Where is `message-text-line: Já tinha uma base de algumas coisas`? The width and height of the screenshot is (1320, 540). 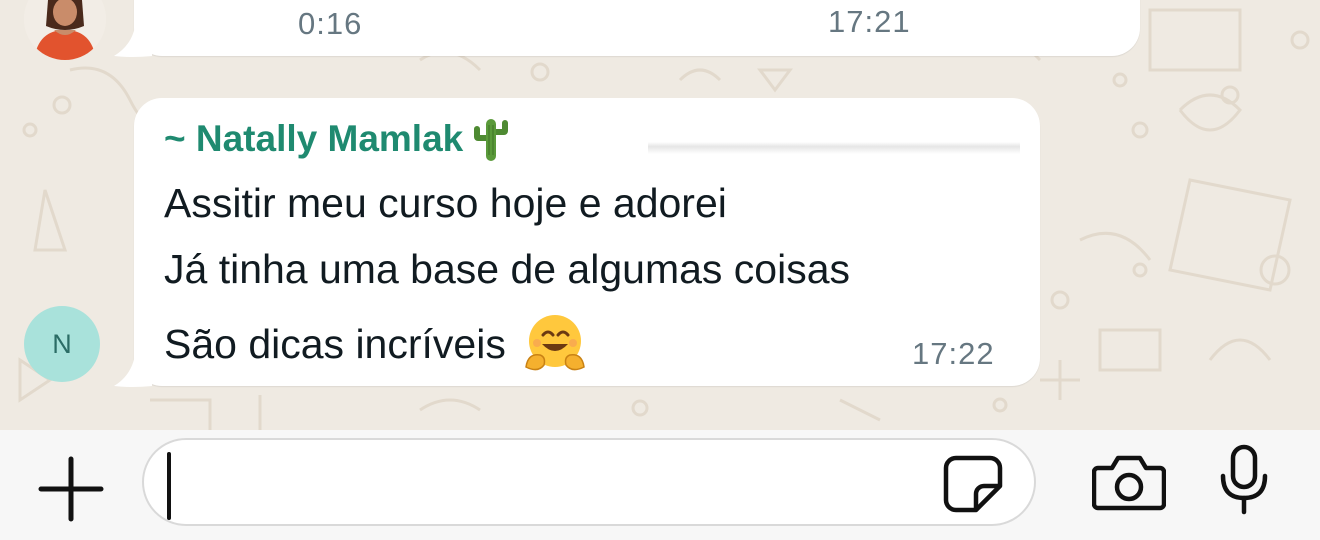
message-text-line: Já tinha uma base de algumas coisas is located at coordinates (507, 269).